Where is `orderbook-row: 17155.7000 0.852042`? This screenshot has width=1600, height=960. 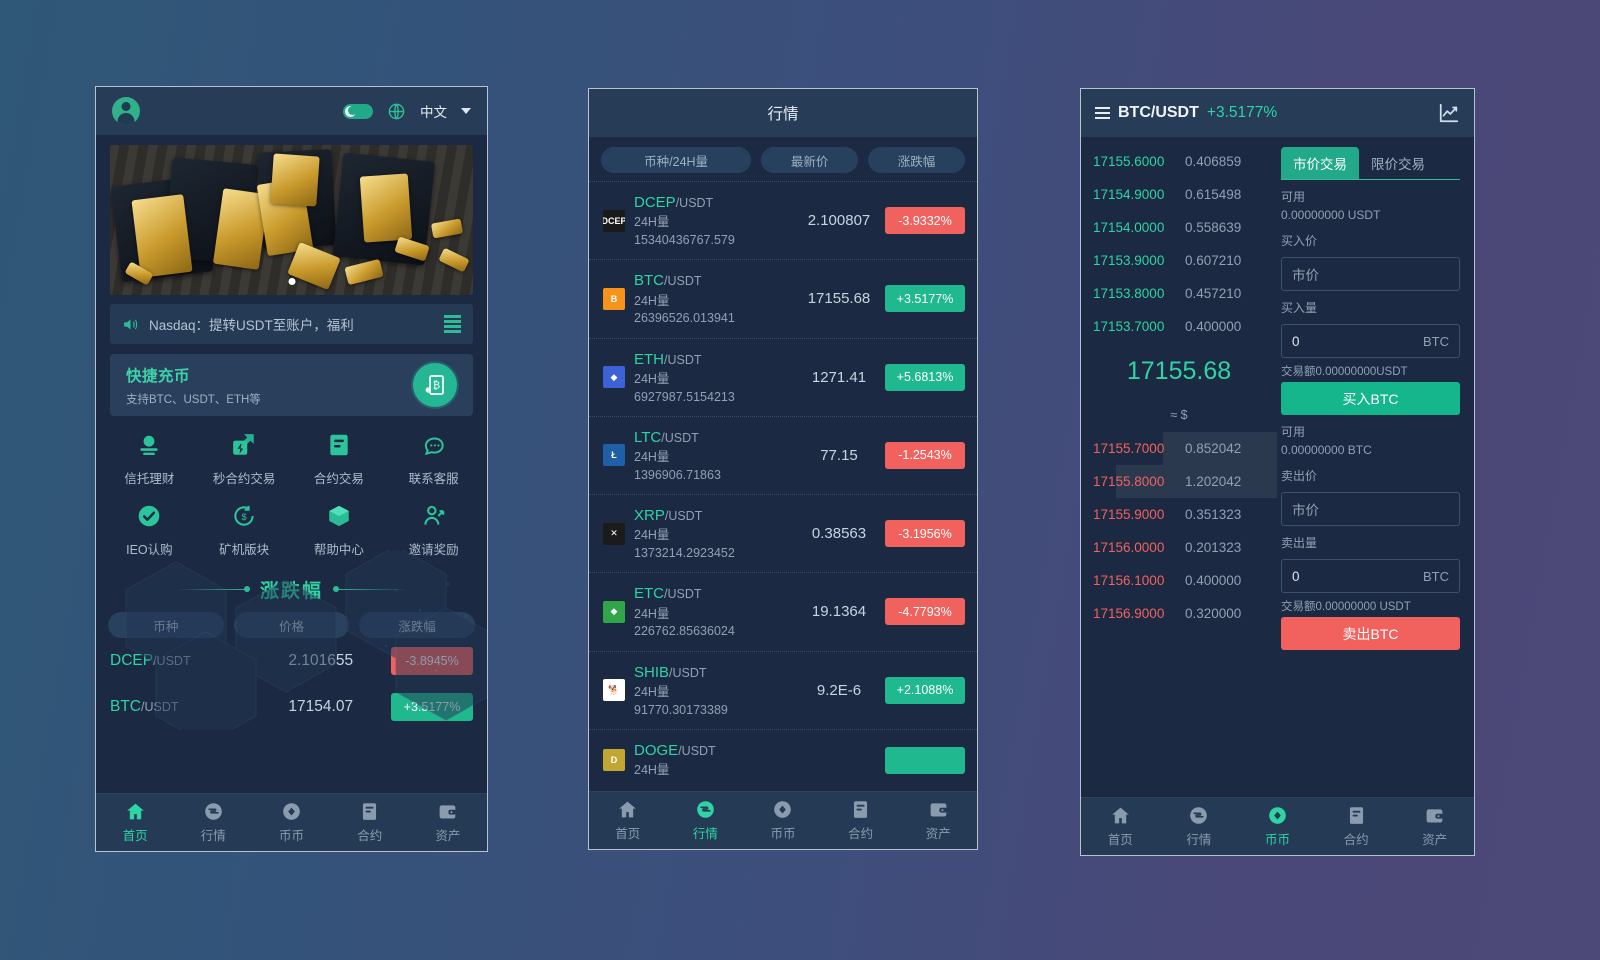
orderbook-row: 17155.7000 0.852042 is located at coordinates (1179, 448).